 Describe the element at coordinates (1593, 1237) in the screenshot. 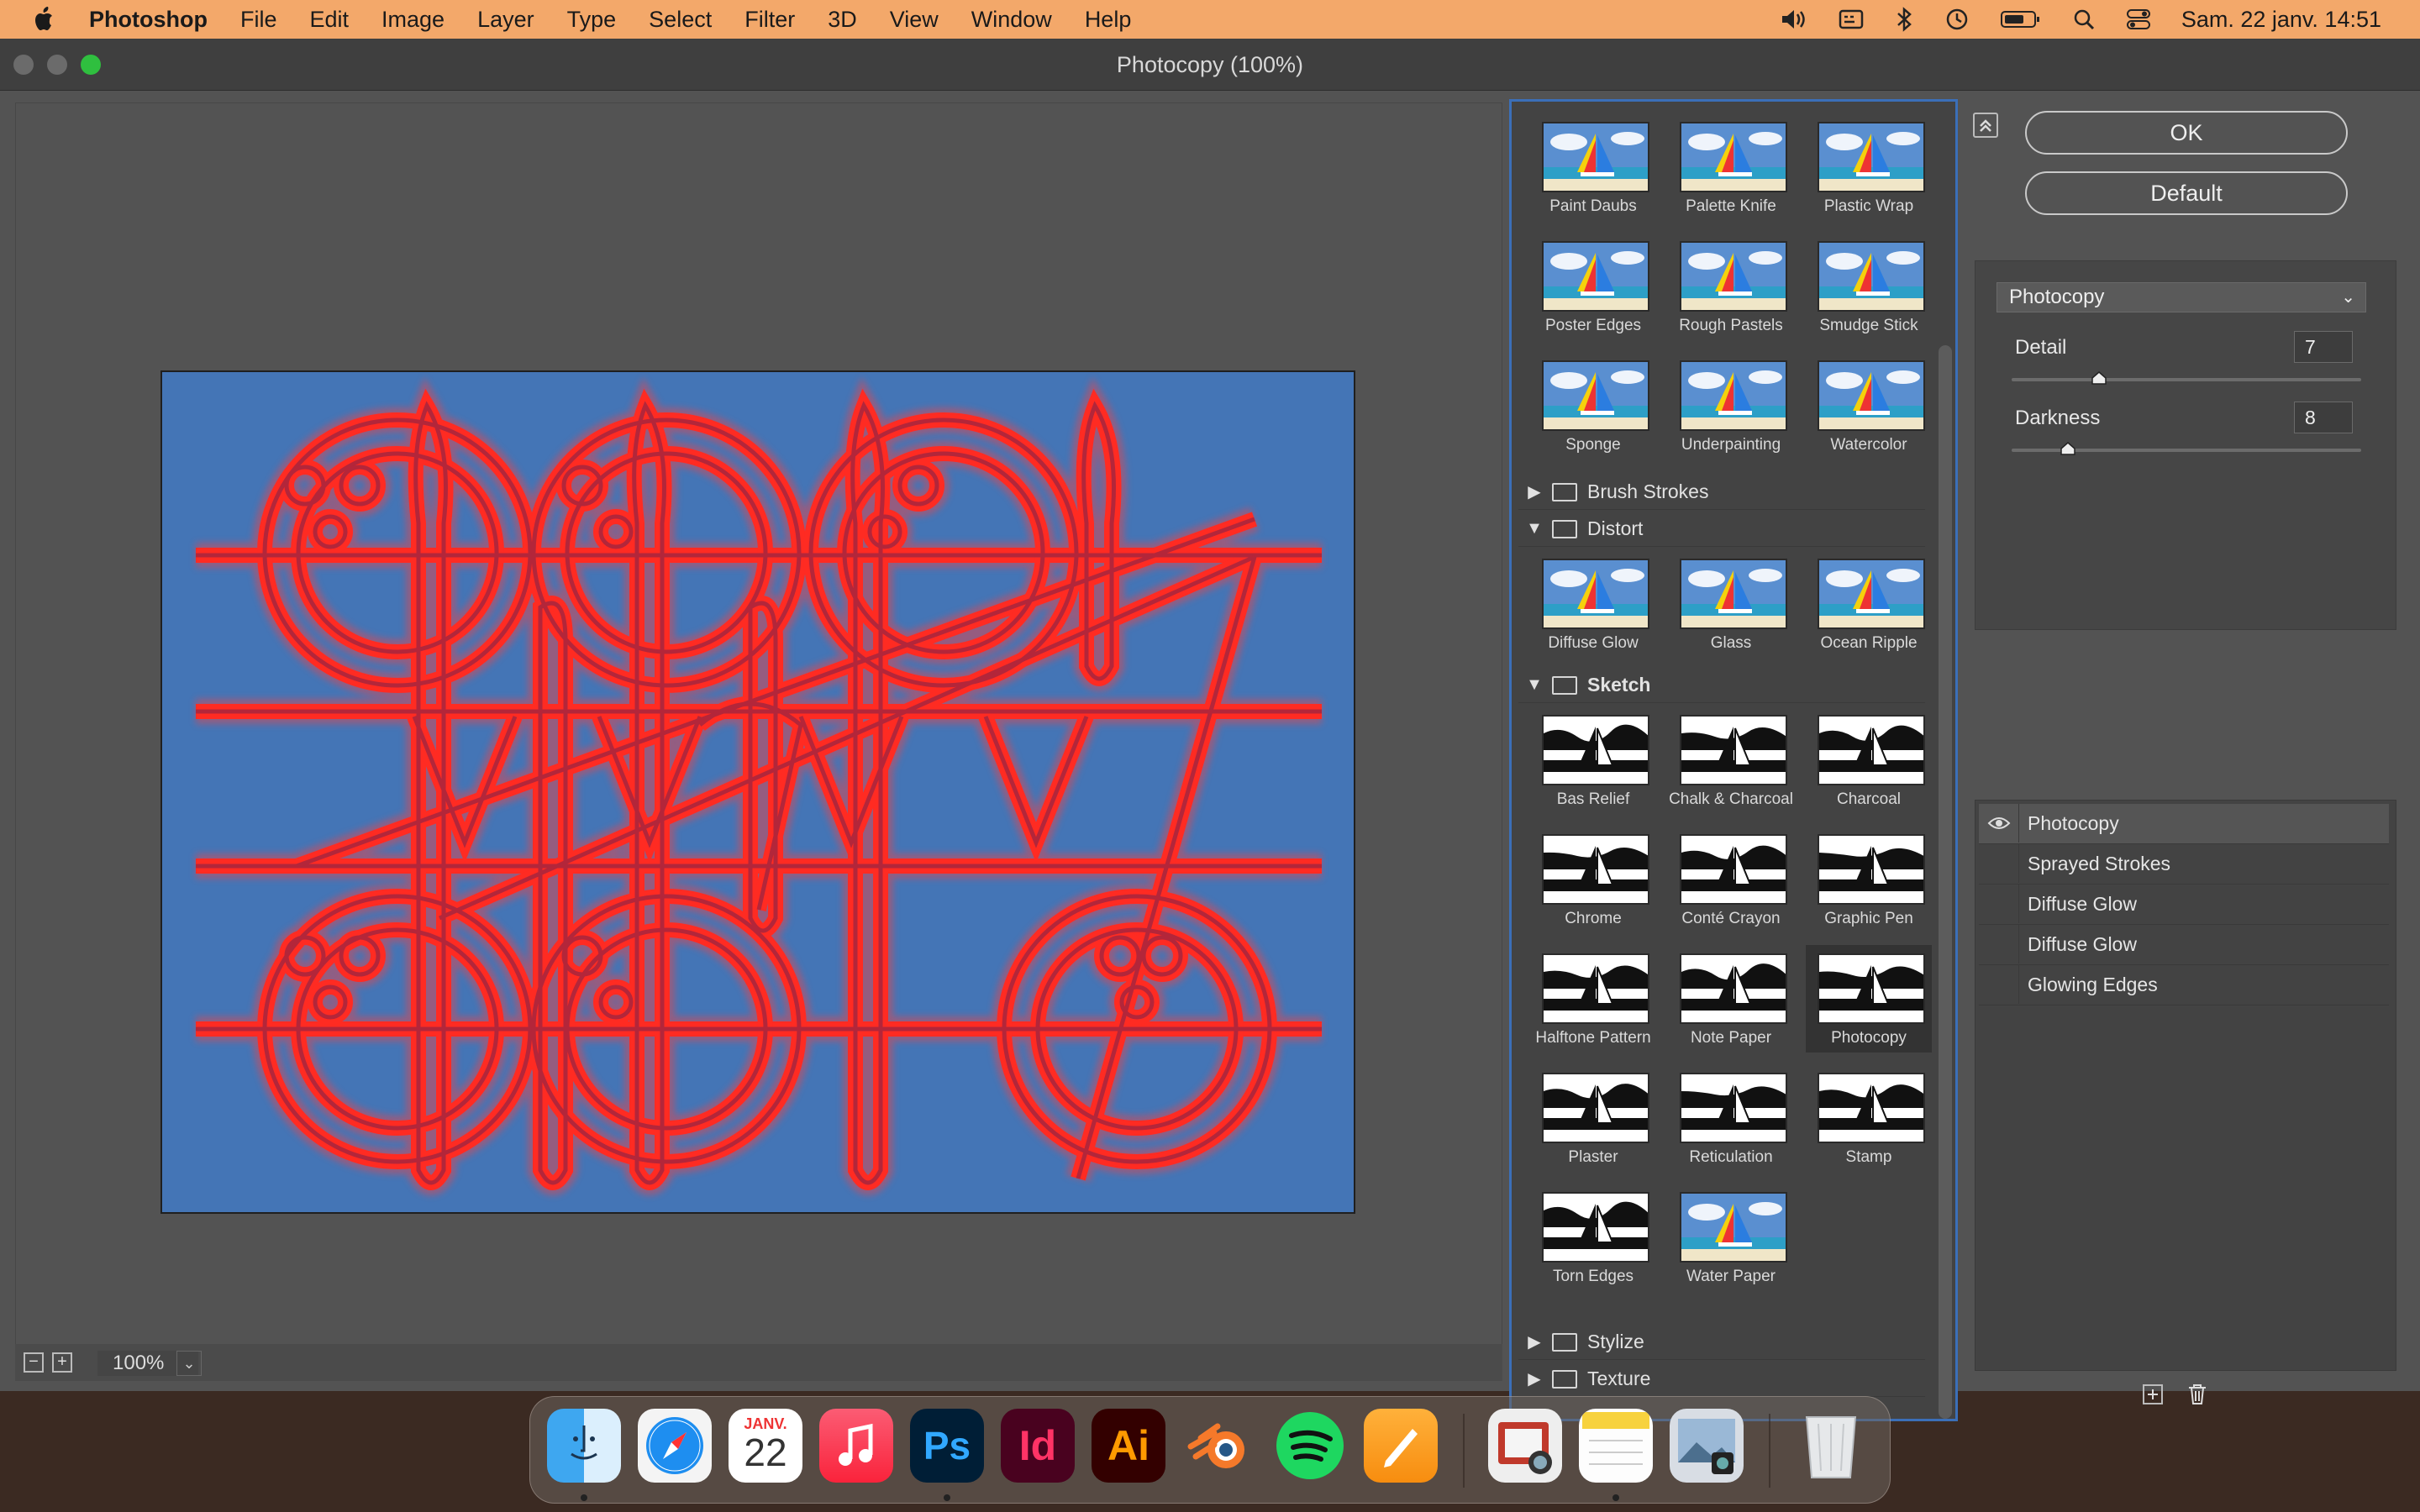

I see `filter-thumb-torn-edges: Torn Edges` at that location.